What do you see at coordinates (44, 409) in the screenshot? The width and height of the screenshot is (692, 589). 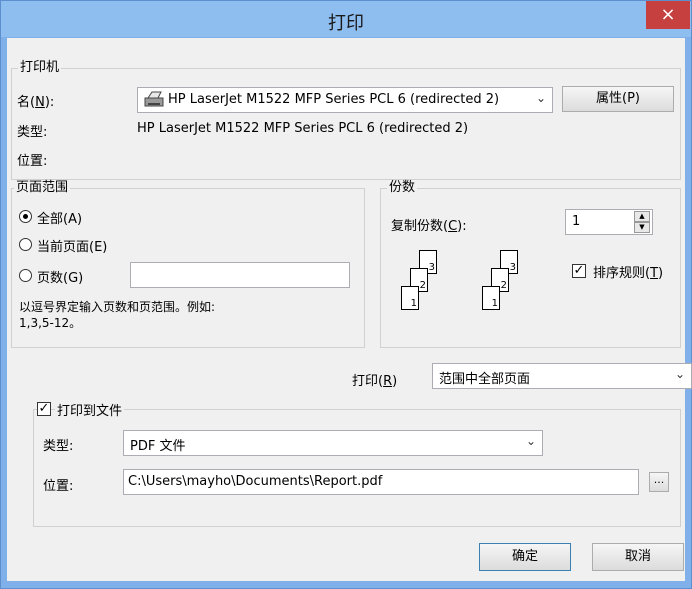 I see `print-to-file-checkbox: ✓` at bounding box center [44, 409].